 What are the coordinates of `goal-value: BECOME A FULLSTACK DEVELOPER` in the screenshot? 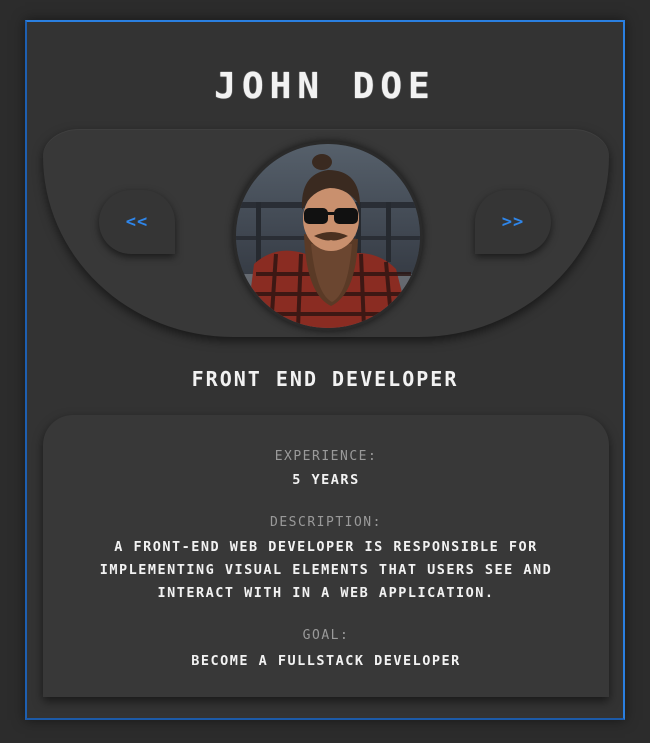 It's located at (326, 661).